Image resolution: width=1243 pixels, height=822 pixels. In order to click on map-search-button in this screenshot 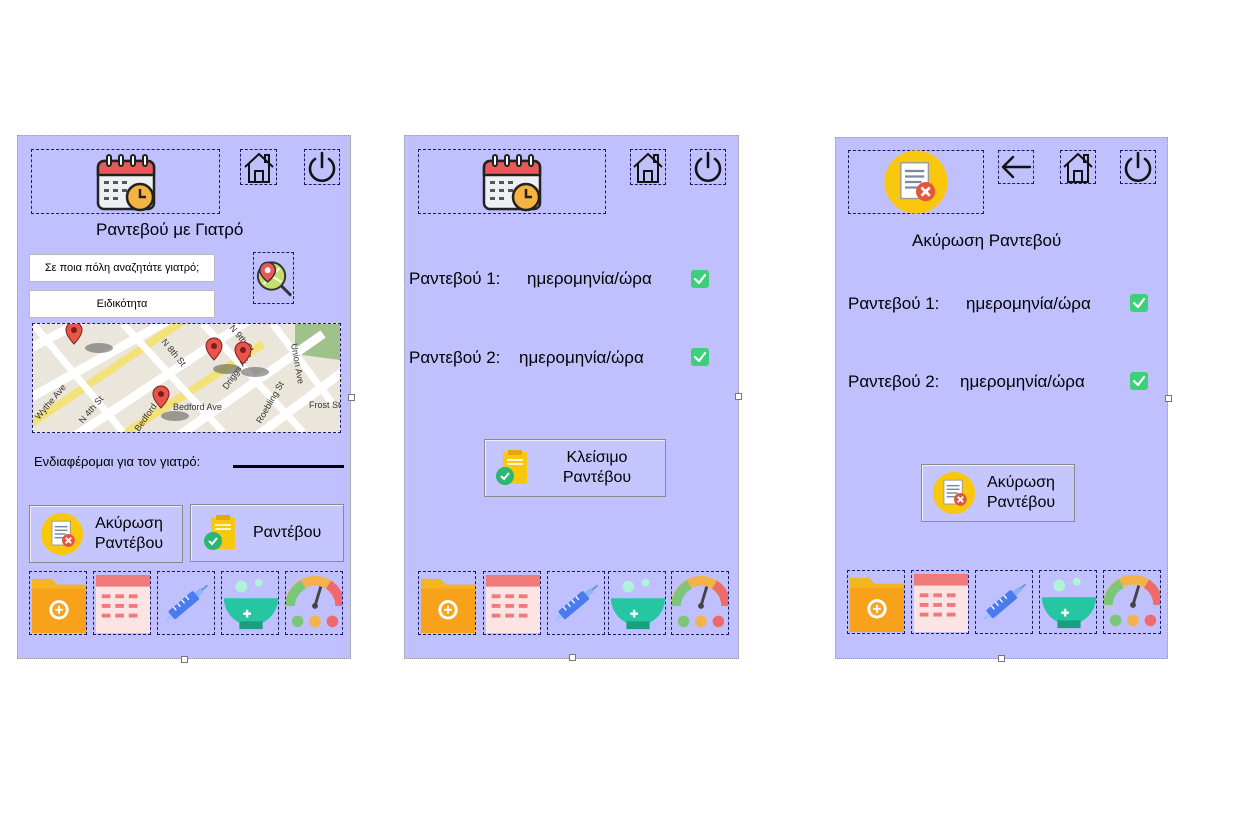, I will do `click(273, 278)`.